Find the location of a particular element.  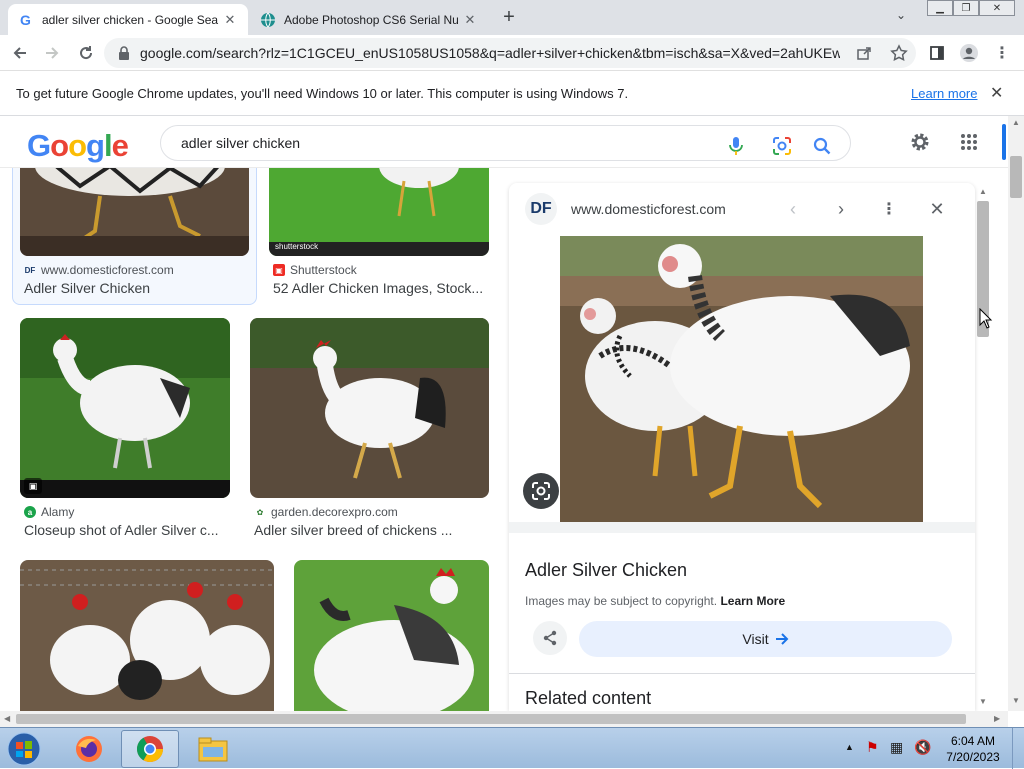

globe-icon is located at coordinates (268, 19).